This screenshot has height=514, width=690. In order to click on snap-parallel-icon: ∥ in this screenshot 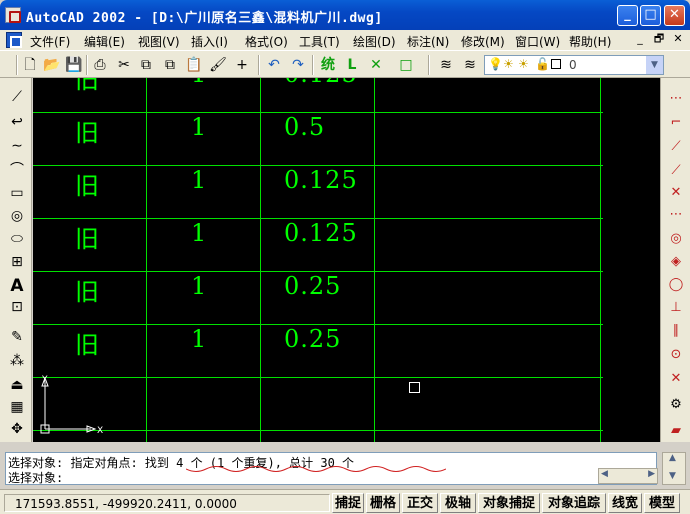, I will do `click(676, 331)`.